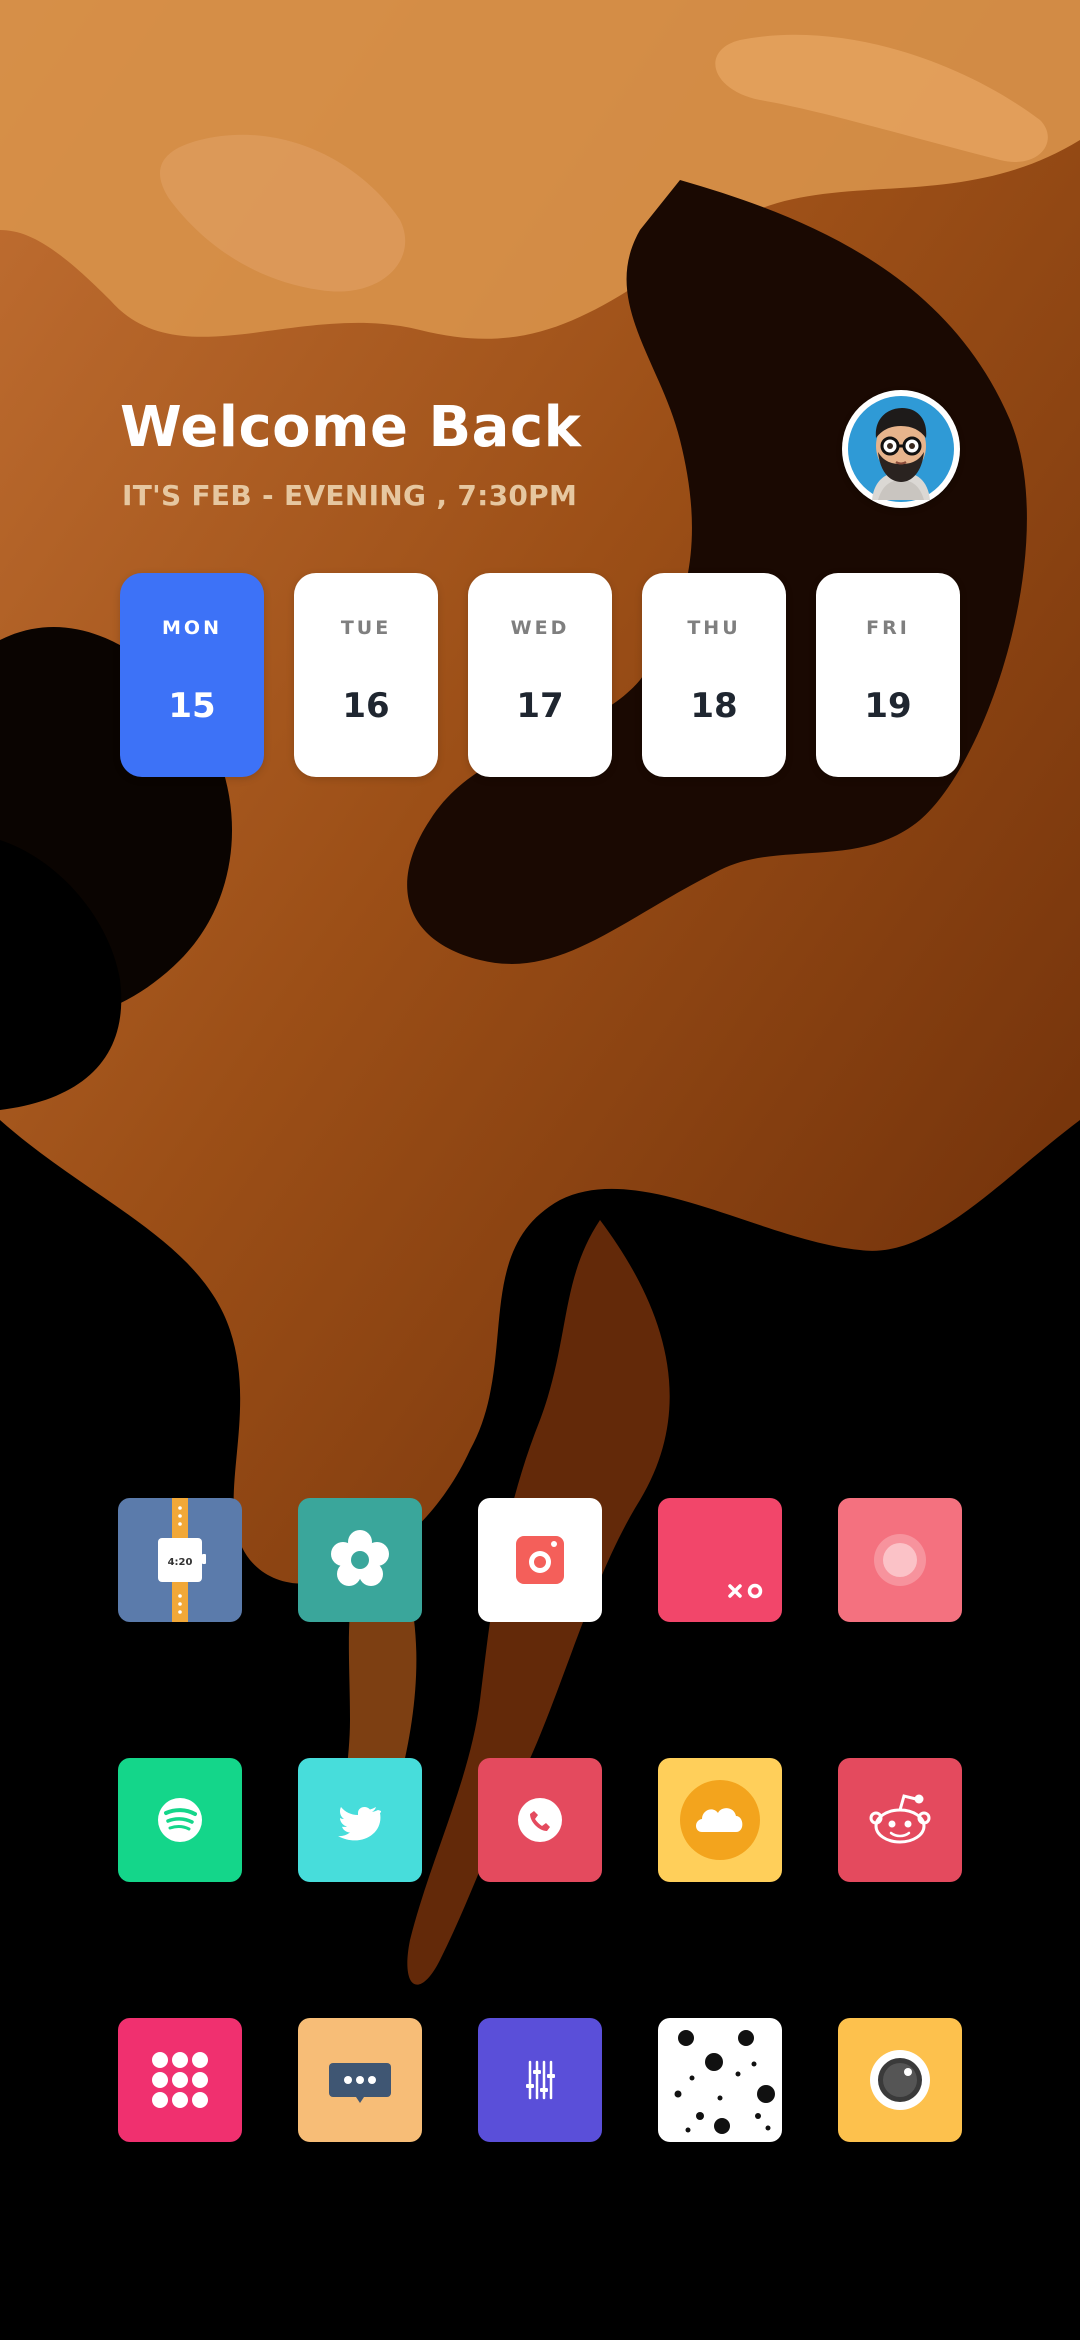 The height and width of the screenshot is (2340, 1080). Describe the element at coordinates (888, 706) in the screenshot. I see `day-date: 19` at that location.